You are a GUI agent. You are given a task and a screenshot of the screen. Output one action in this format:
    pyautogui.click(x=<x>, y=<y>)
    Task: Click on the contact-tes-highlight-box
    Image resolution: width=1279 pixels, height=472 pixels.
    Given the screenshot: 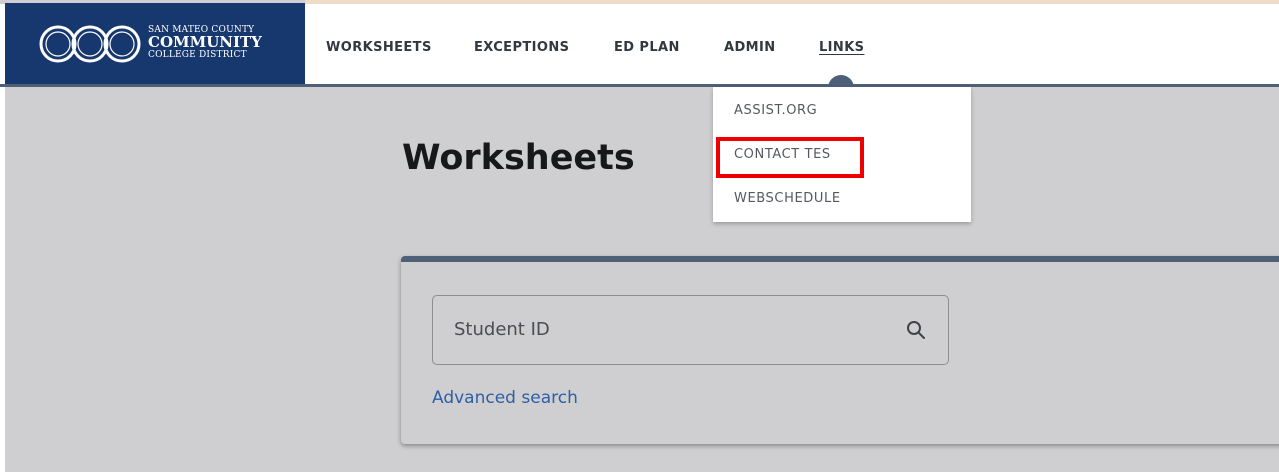 What is the action you would take?
    pyautogui.click(x=790, y=157)
    